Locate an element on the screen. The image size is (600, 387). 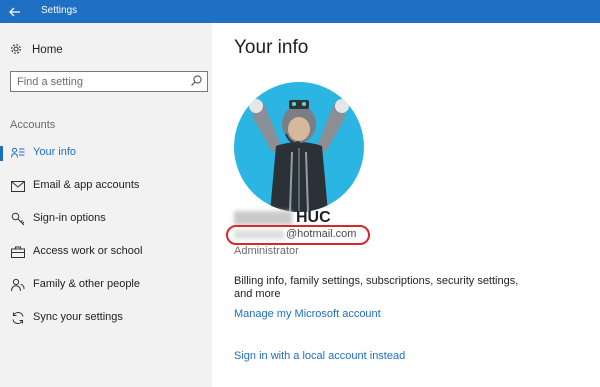
user-email: @hotmail.com is located at coordinates (295, 234).